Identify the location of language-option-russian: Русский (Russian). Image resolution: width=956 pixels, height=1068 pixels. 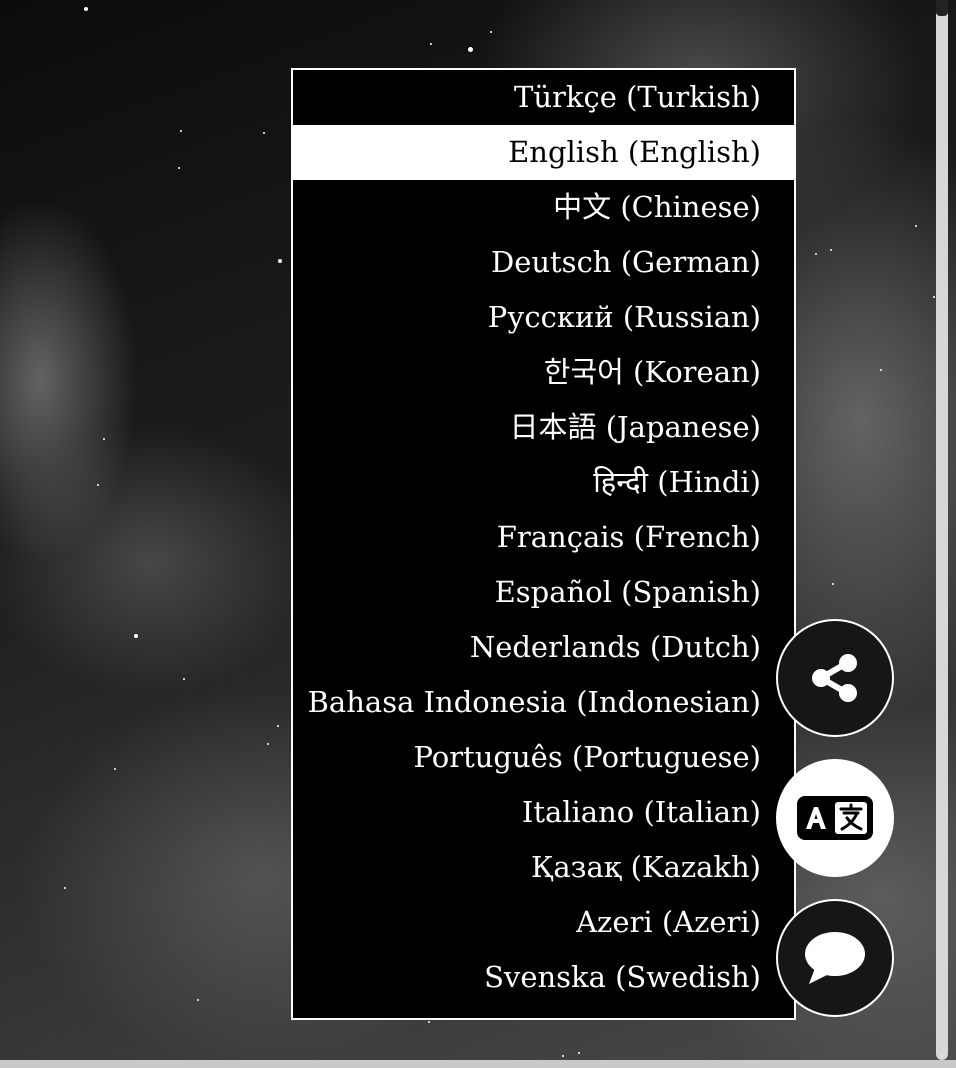
(543, 317).